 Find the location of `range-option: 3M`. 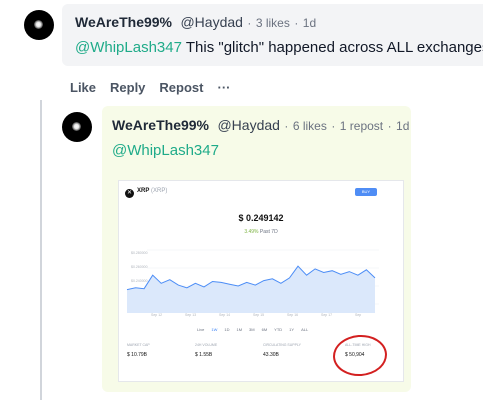

range-option: 3M is located at coordinates (252, 329).